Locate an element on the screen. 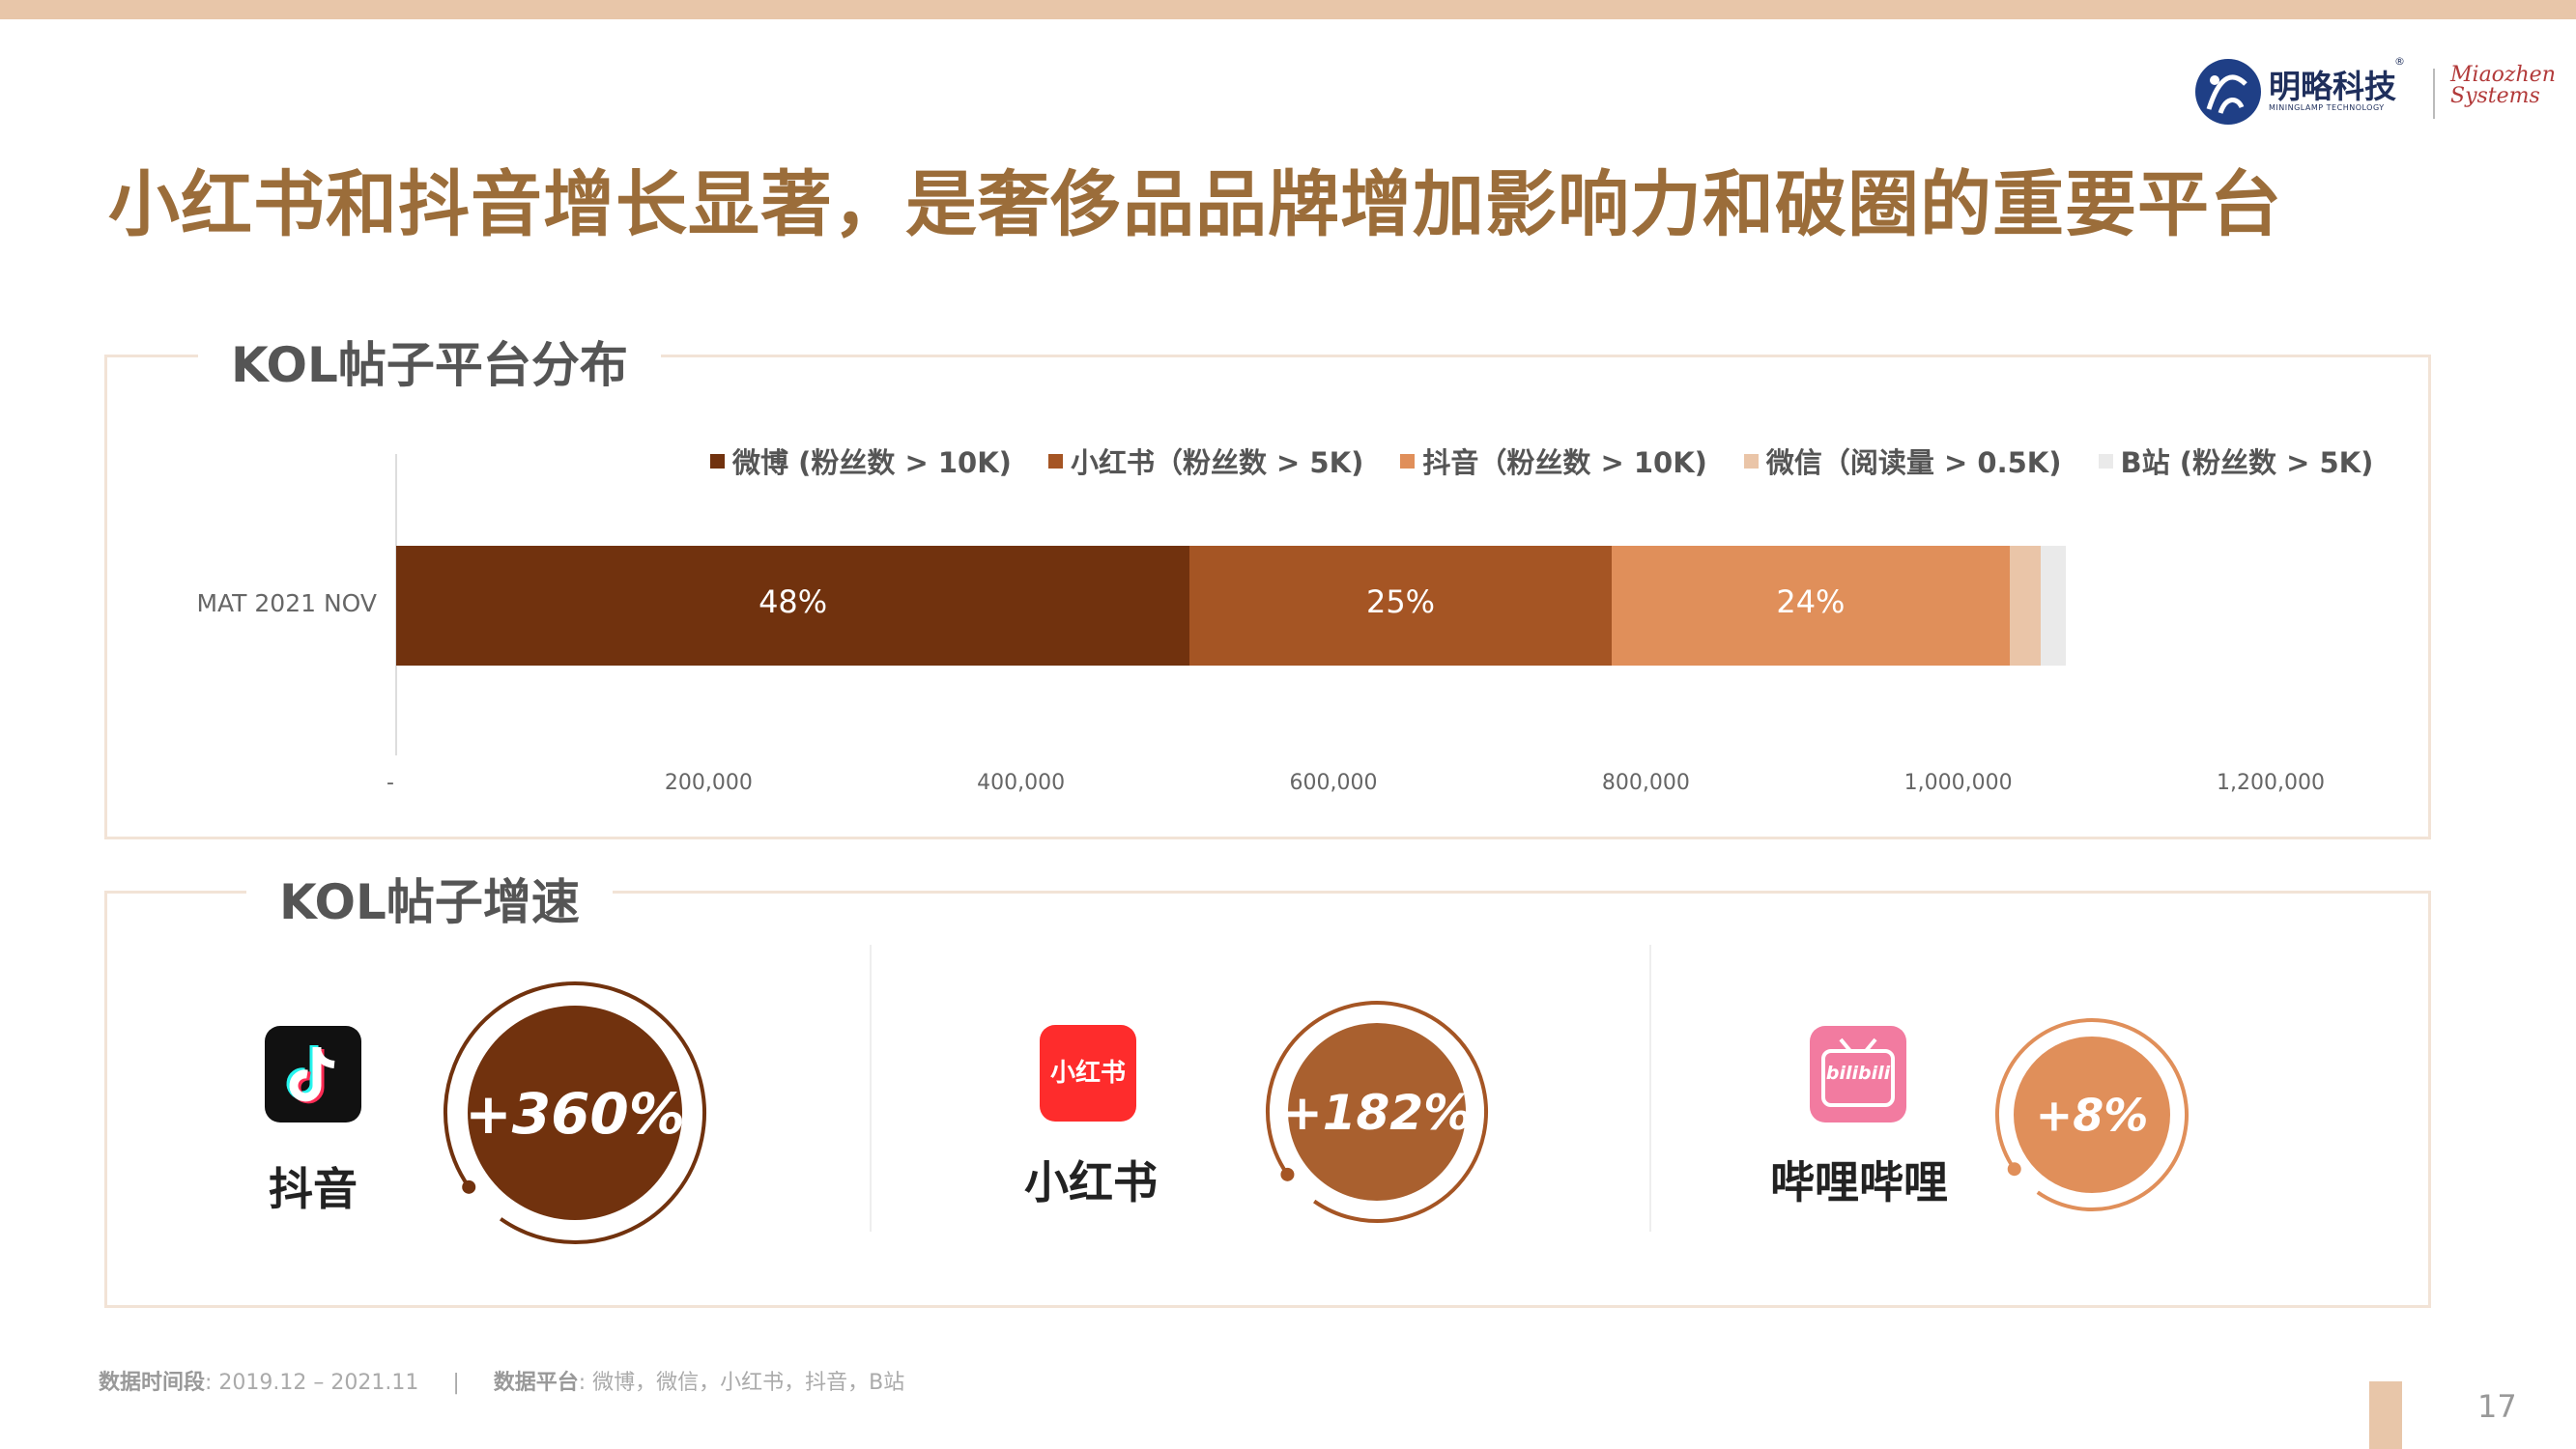 The image size is (2576, 1449). growth-section-label: KOL帖子增速 is located at coordinates (430, 898).